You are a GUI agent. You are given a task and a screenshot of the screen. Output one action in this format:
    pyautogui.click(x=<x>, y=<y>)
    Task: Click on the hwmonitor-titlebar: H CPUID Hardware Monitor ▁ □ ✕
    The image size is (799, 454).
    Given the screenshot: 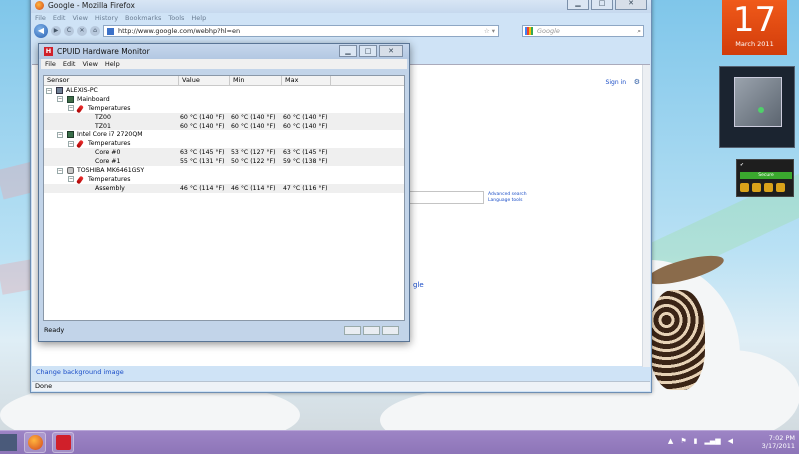 What is the action you would take?
    pyautogui.click(x=224, y=51)
    